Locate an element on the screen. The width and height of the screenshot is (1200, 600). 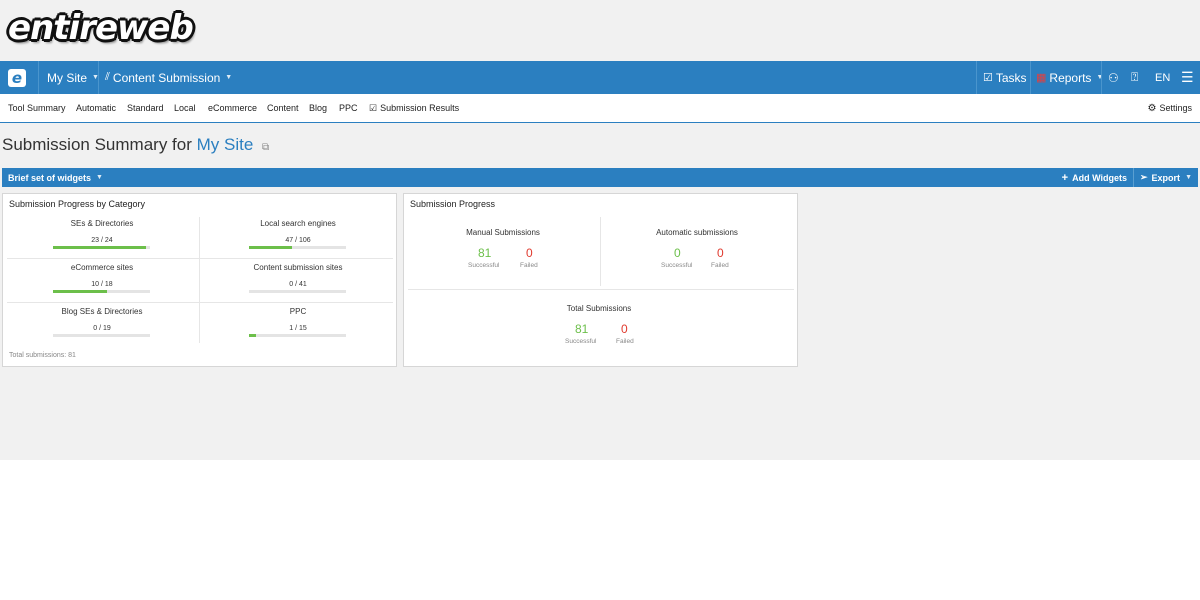
tab-tool-summary: Tool Summary is located at coordinates (37, 108).